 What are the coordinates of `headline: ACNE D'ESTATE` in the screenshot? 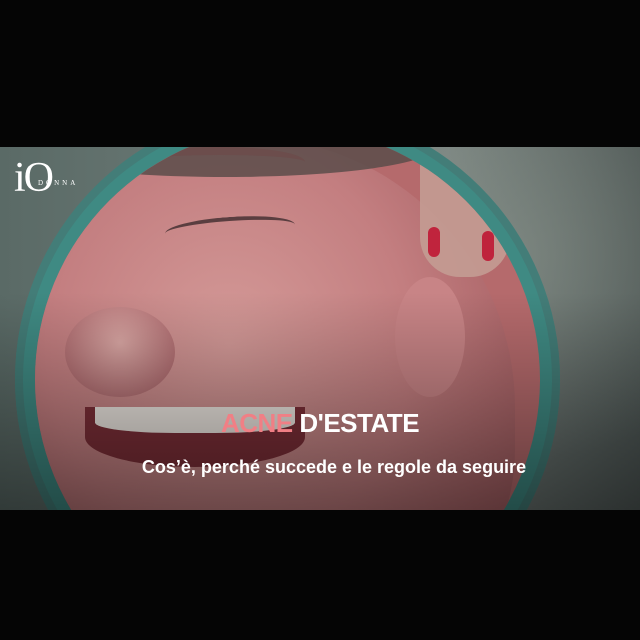 It's located at (320, 423).